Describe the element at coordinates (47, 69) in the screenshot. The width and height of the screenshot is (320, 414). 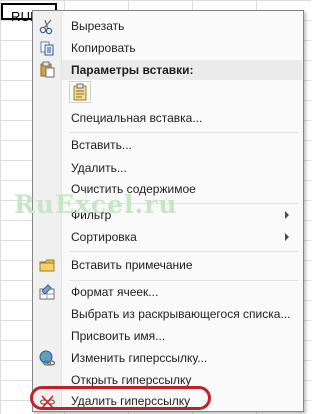
I see `paste-icon` at that location.